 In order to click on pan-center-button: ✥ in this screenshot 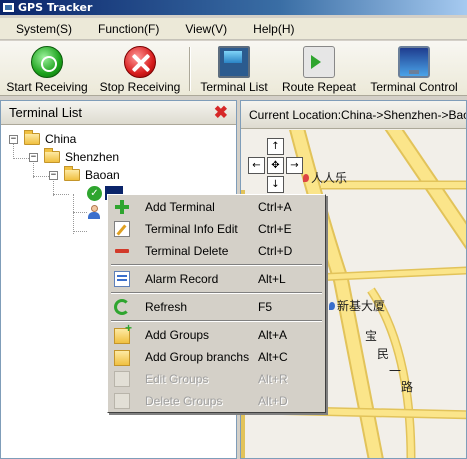, I will do `click(275, 165)`.